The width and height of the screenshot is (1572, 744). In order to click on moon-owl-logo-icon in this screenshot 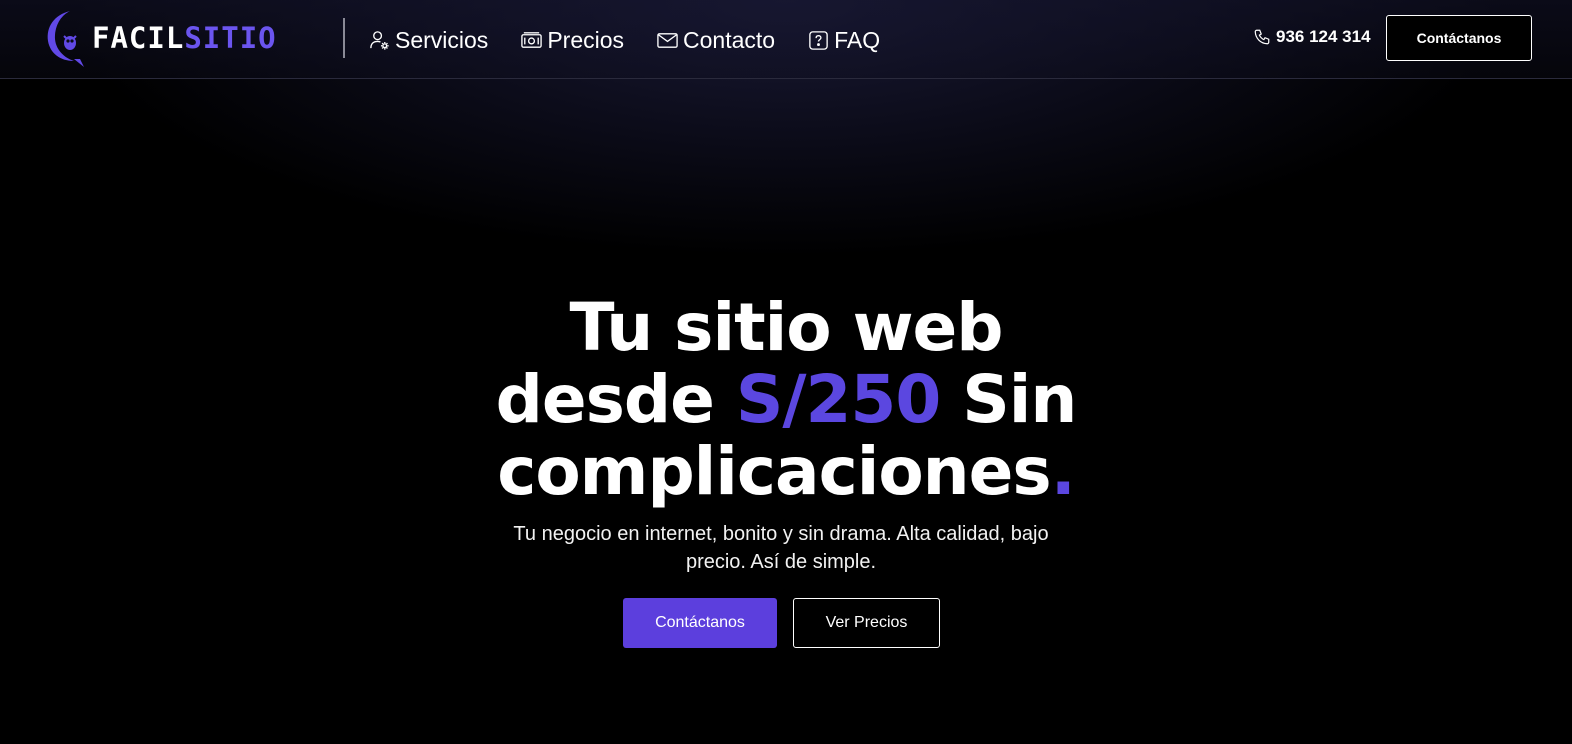, I will do `click(65, 39)`.